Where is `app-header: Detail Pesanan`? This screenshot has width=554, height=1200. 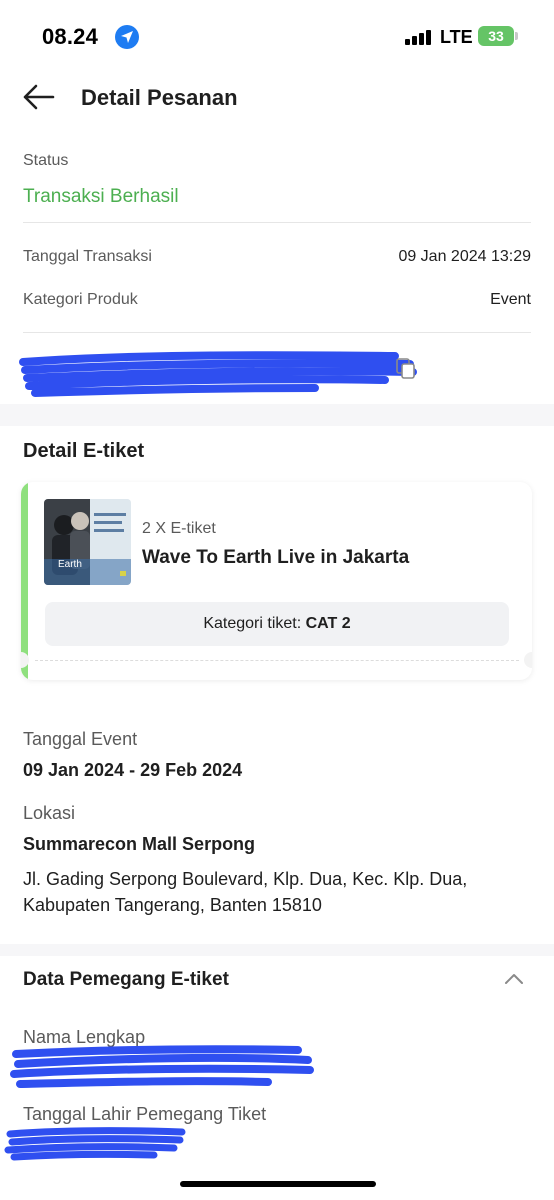
app-header: Detail Pesanan is located at coordinates (277, 98).